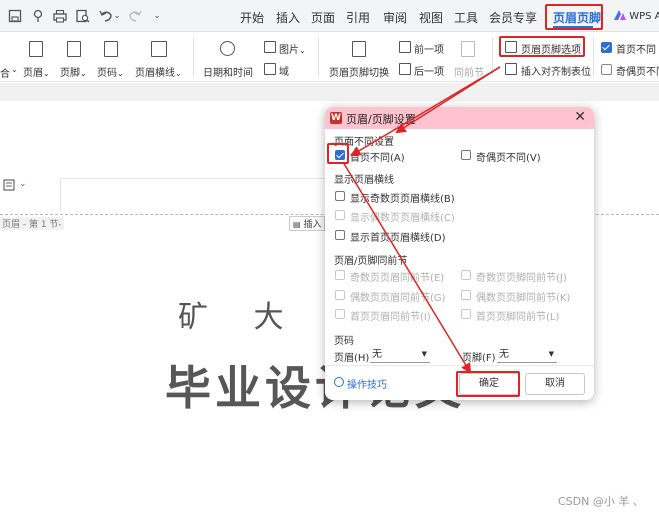 The image size is (659, 514). What do you see at coordinates (252, 17) in the screenshot?
I see `tab-home: 开始` at bounding box center [252, 17].